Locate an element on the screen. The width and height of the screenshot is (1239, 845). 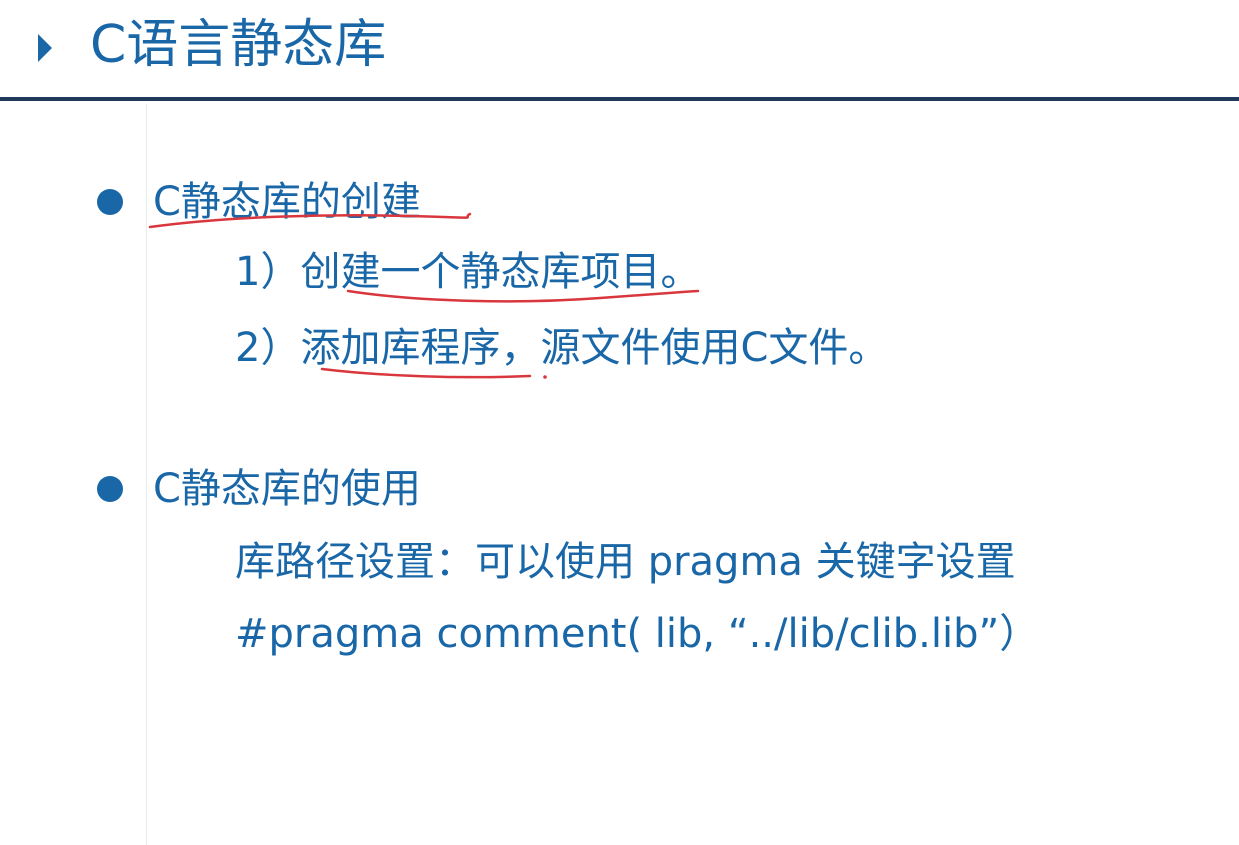
create-step-2: 2）添加库程序，源文件使用C文件。 is located at coordinates (562, 348).